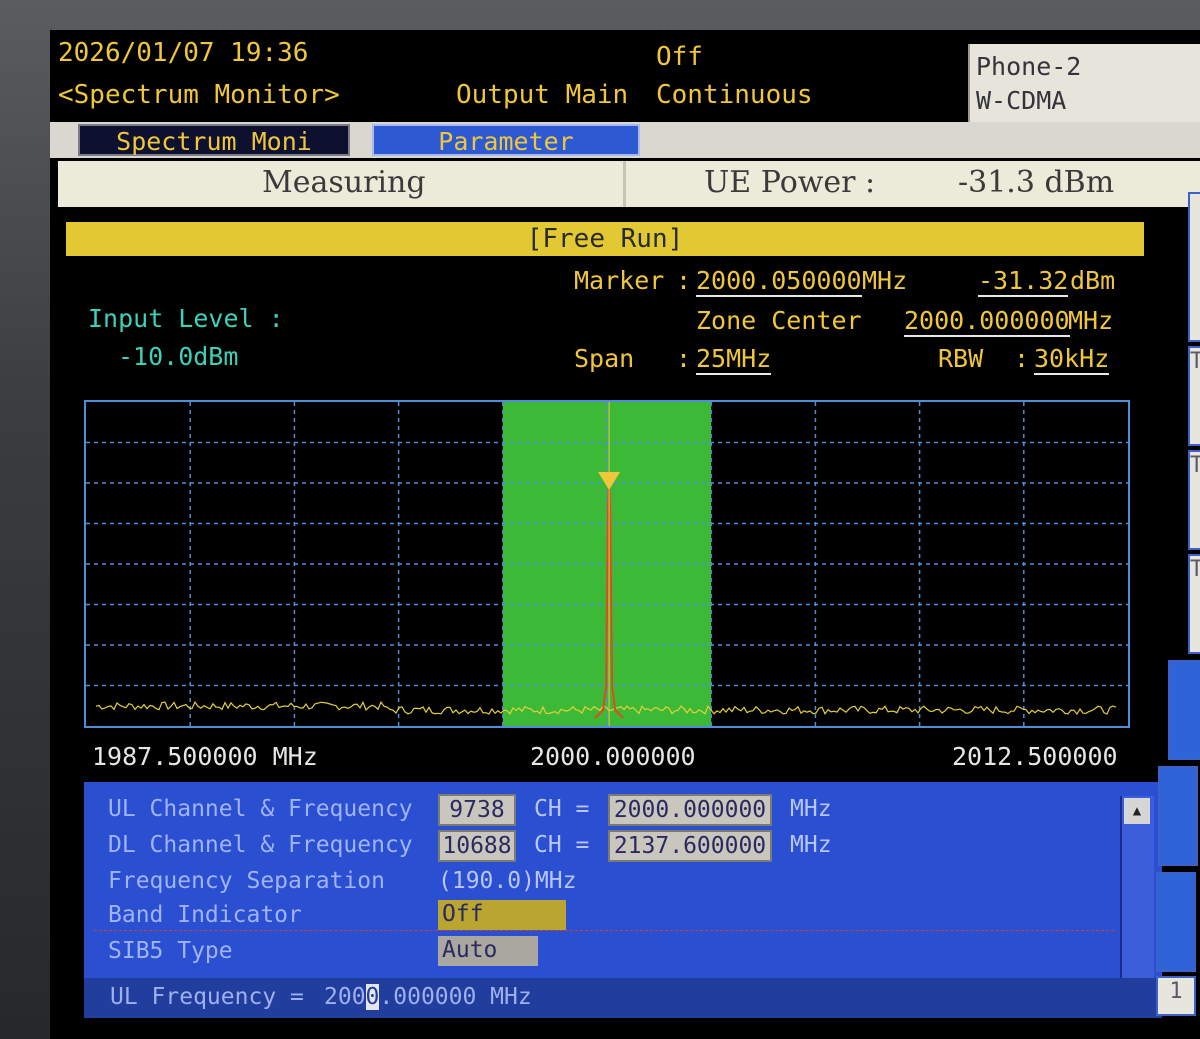  What do you see at coordinates (1194, 604) in the screenshot?
I see `softkey-4: TAG` at bounding box center [1194, 604].